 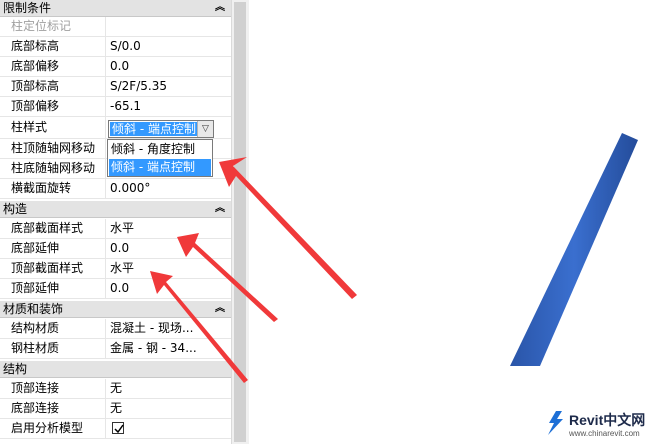 I want to click on watermark-url: www.chinarevit.com, so click(x=604, y=433).